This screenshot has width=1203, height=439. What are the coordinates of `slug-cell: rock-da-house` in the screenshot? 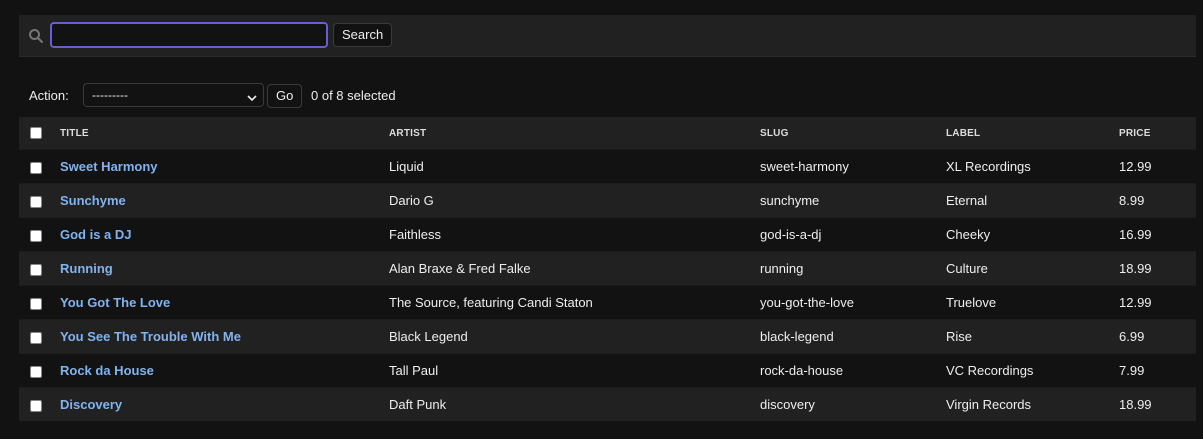 It's located at (853, 370).